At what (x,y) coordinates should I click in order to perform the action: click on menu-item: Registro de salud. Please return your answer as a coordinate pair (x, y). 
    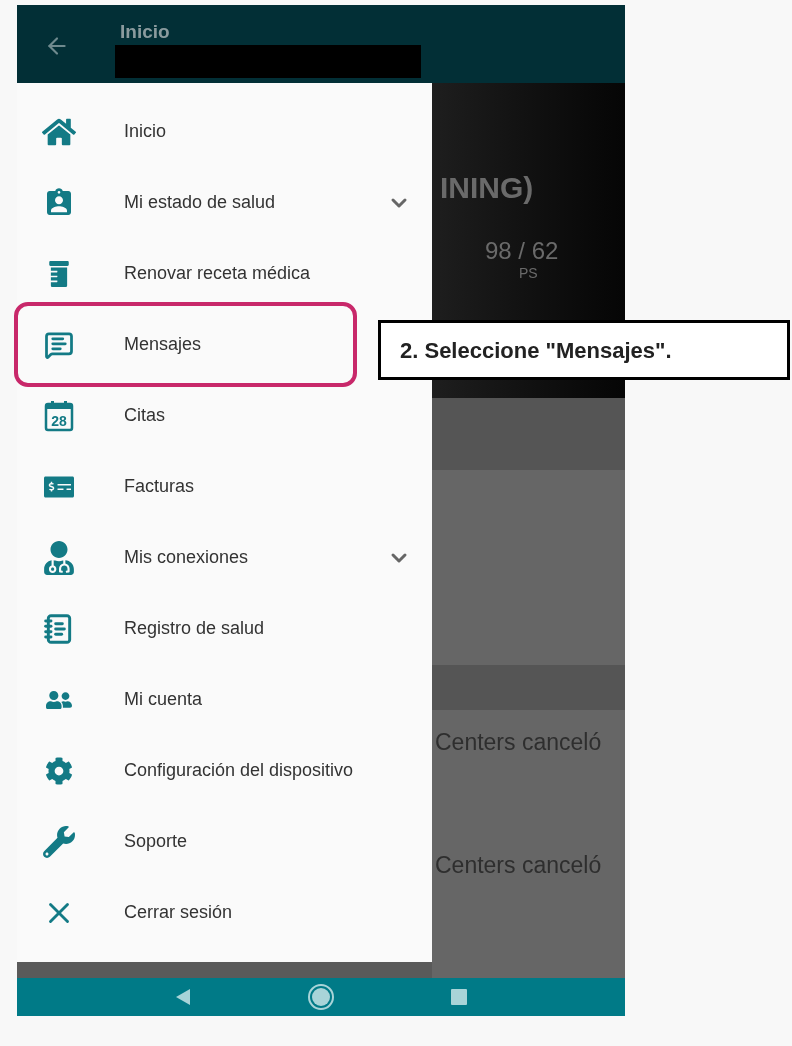
    Looking at the image, I should click on (189, 628).